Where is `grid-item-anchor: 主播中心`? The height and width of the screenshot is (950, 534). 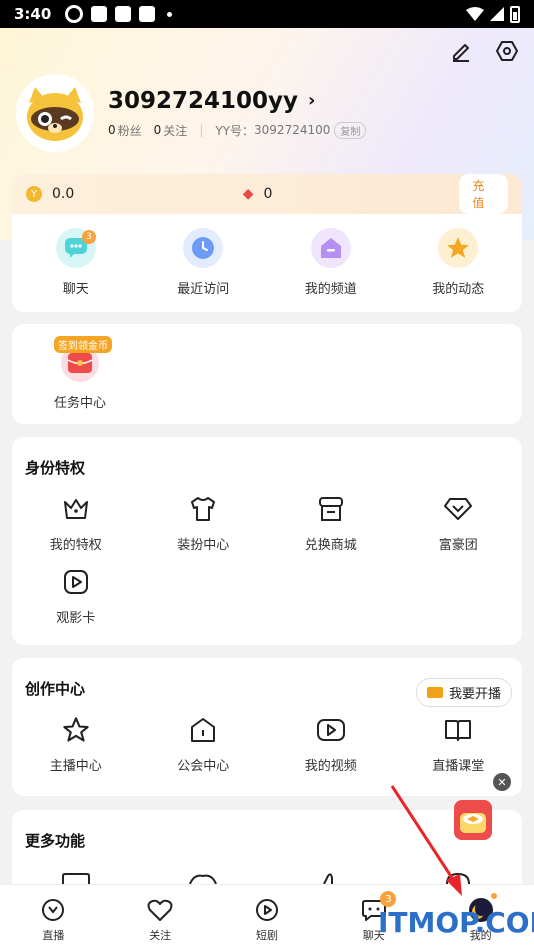 grid-item-anchor: 主播中心 is located at coordinates (76, 744).